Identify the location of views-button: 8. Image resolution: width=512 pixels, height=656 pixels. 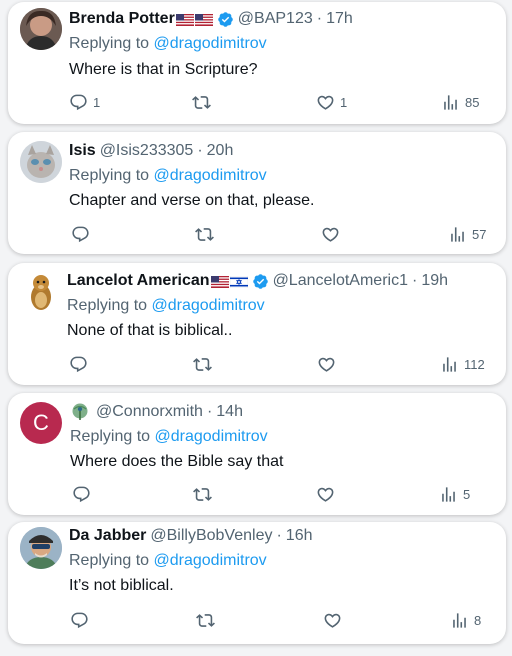
(465, 620).